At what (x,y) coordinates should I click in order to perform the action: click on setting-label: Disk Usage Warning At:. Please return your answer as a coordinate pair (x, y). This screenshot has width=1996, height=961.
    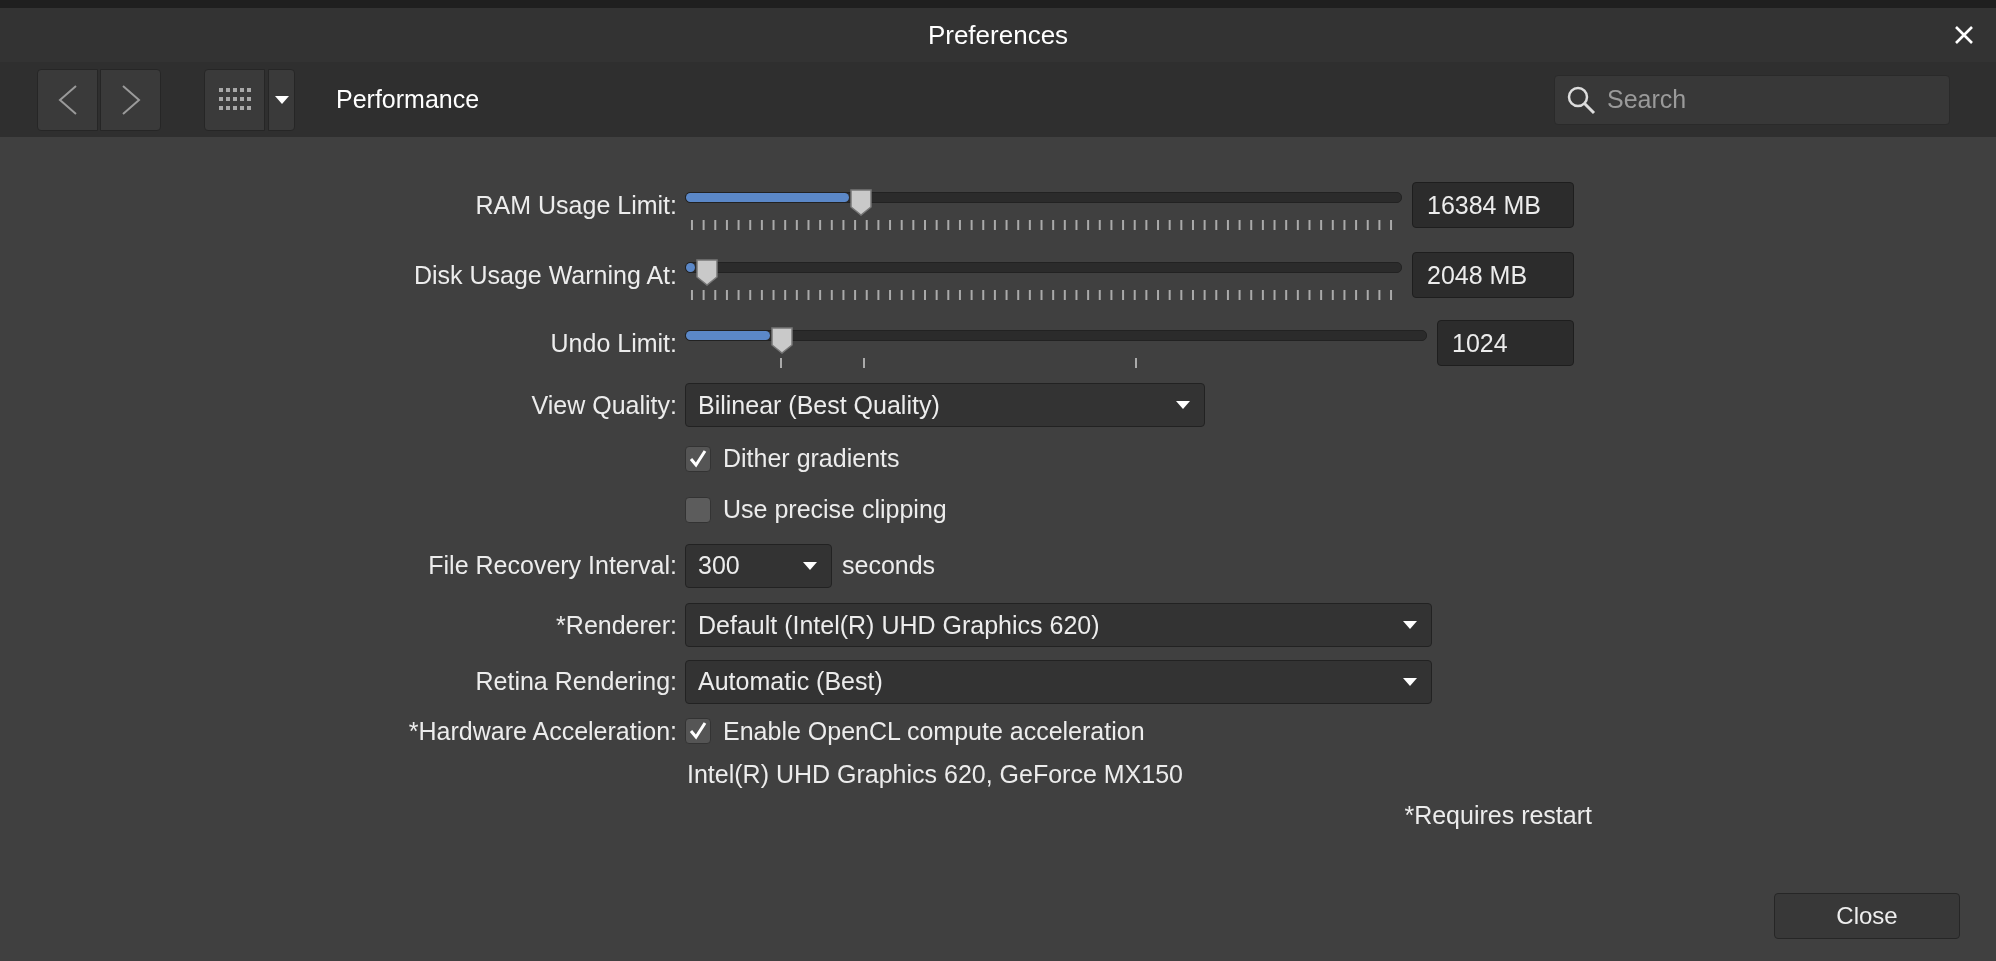
    Looking at the image, I should click on (545, 274).